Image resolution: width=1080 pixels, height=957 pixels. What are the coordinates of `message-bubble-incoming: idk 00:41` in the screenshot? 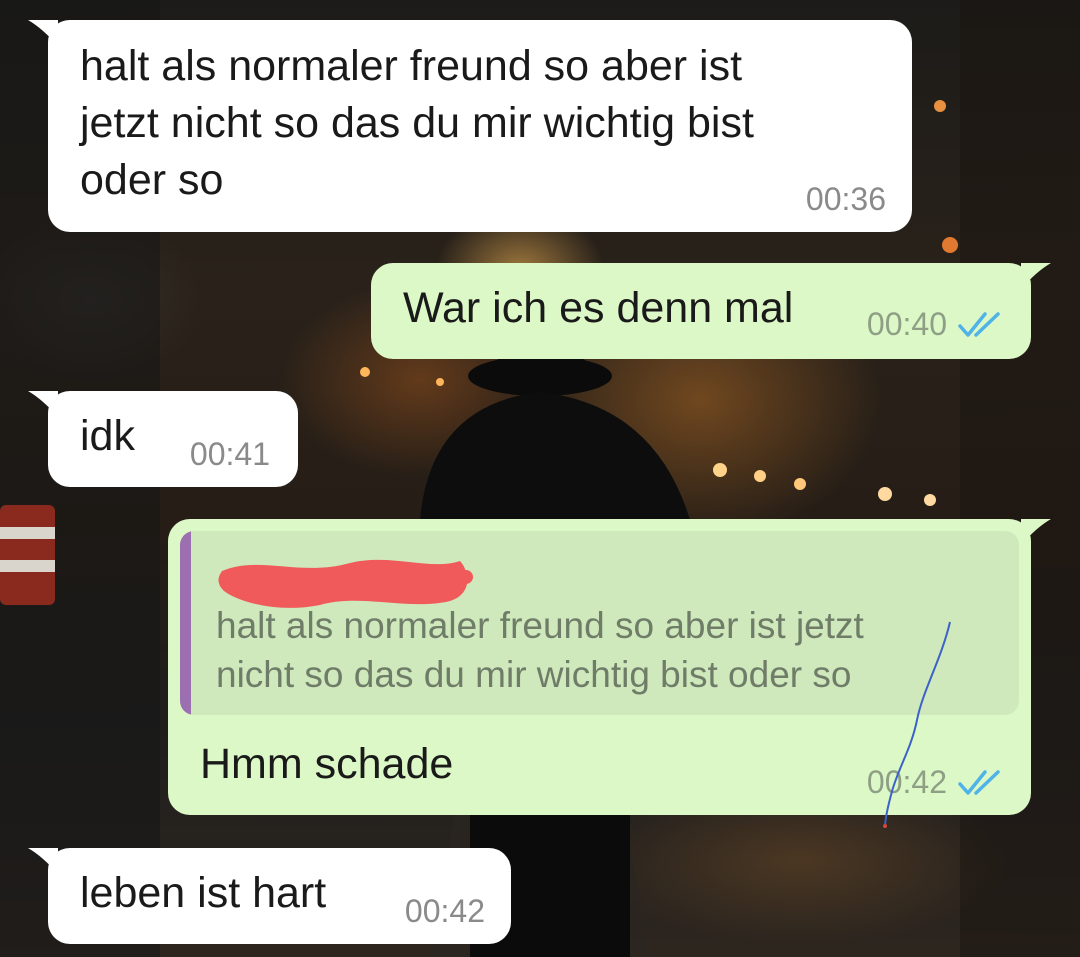 It's located at (163, 439).